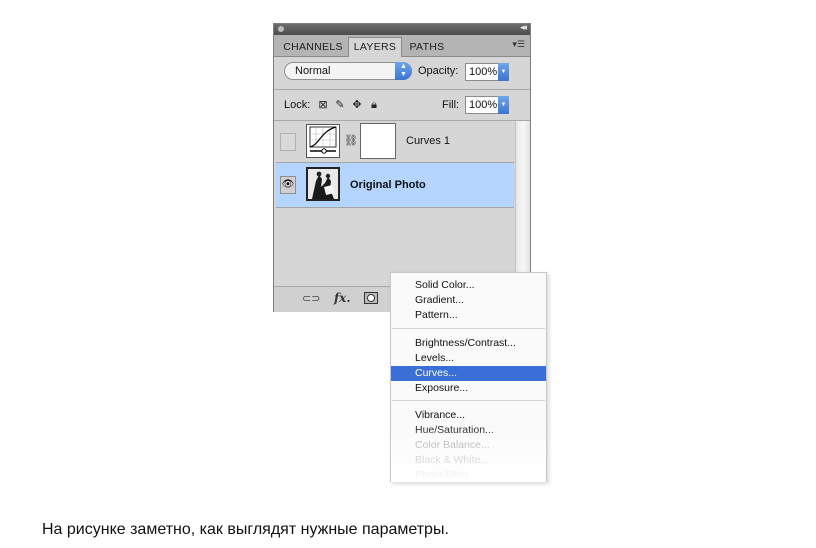 This screenshot has height=548, width=816. I want to click on opacity-label: Opacity:, so click(438, 71).